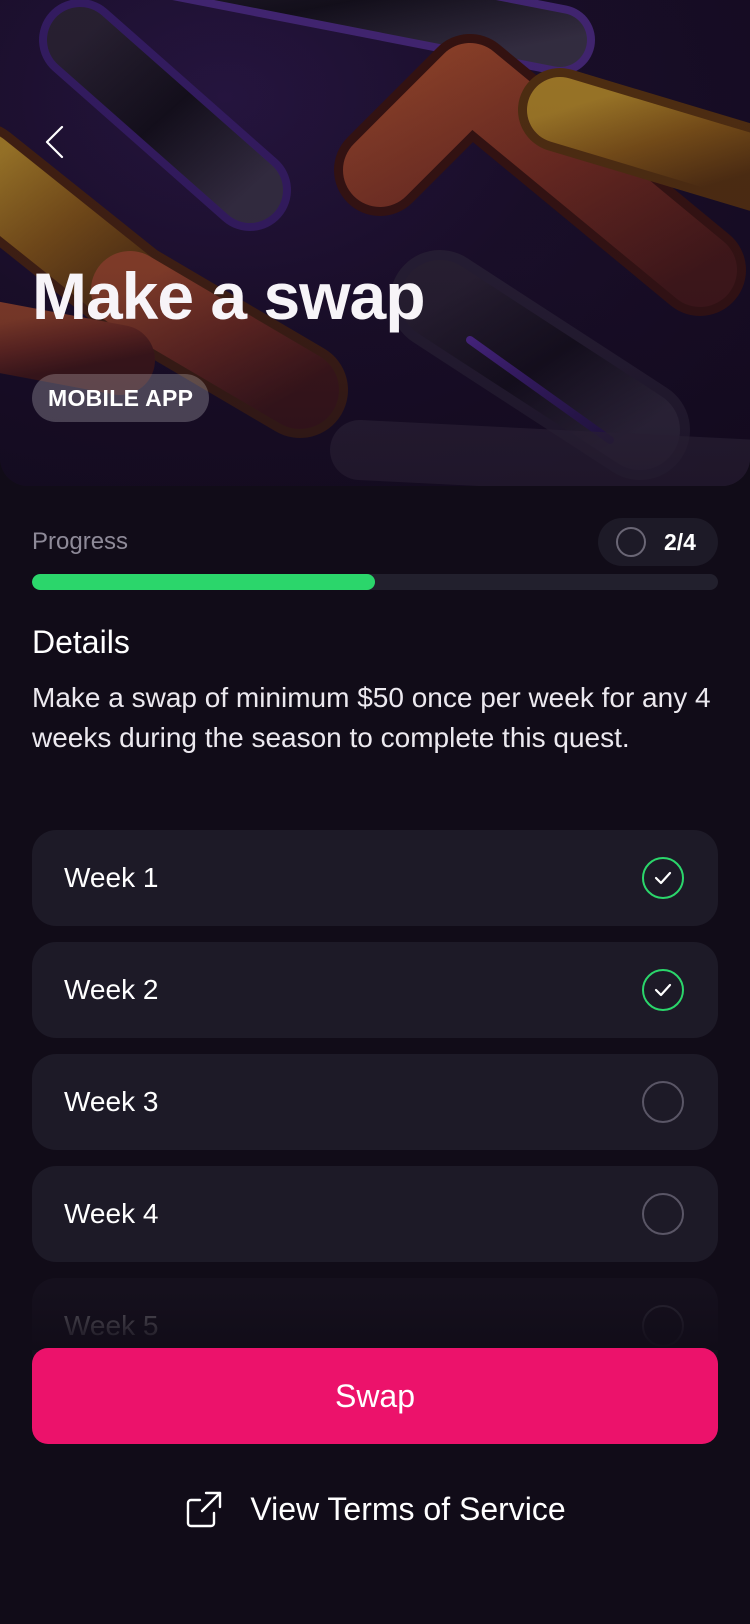 Image resolution: width=750 pixels, height=1624 pixels. I want to click on progress-count: 2/4, so click(680, 541).